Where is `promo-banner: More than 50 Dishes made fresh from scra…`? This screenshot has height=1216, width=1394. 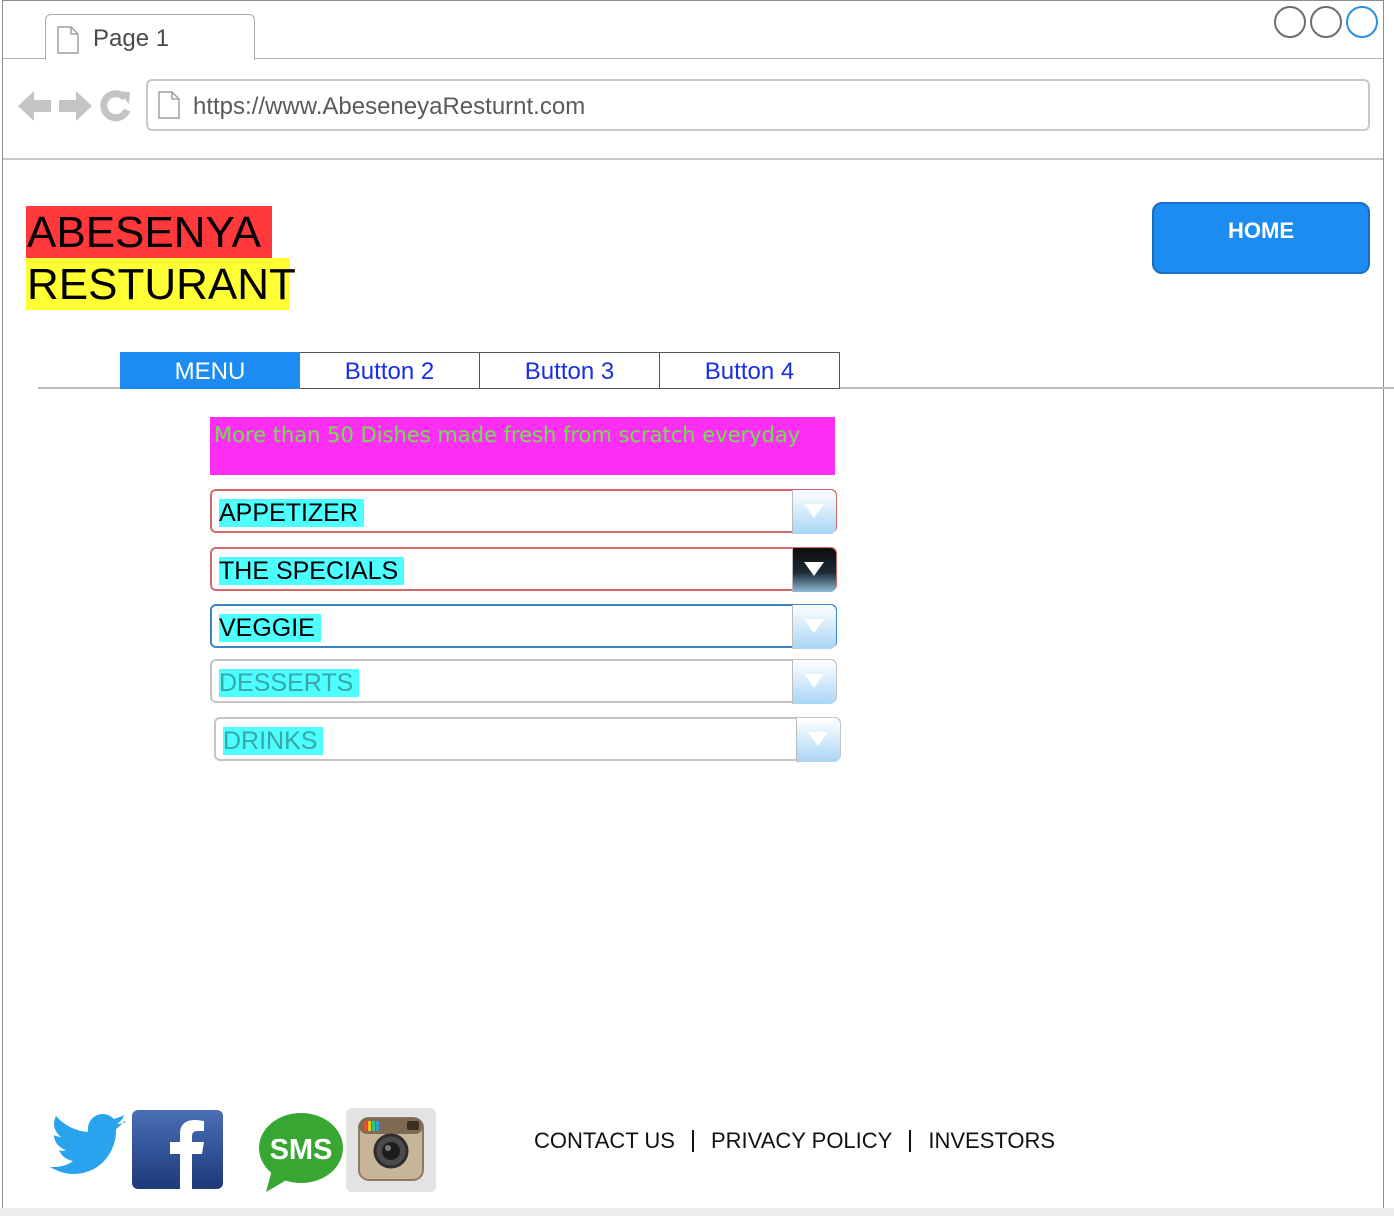
promo-banner: More than 50 Dishes made fresh from scra… is located at coordinates (522, 446).